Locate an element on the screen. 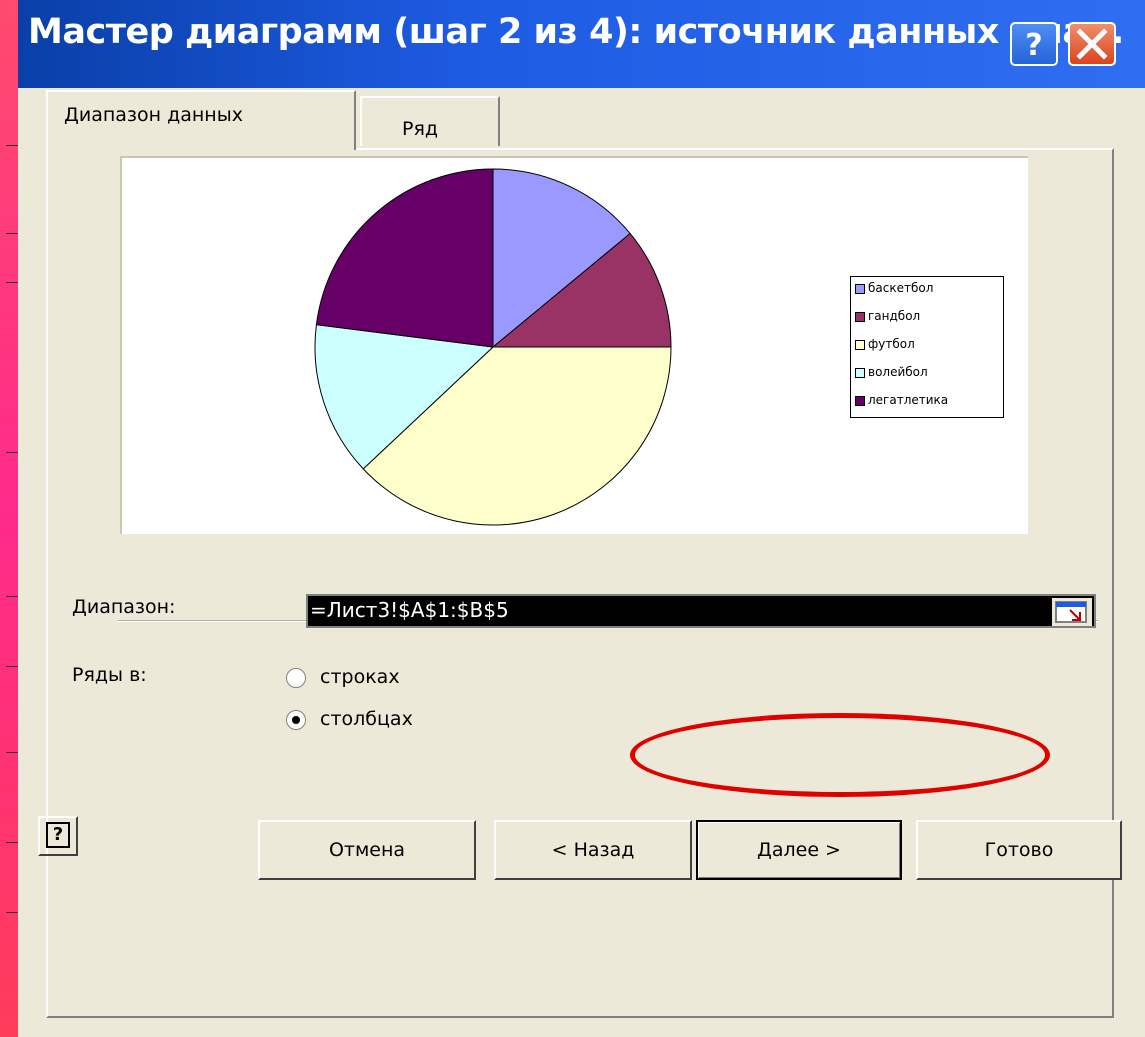 The width and height of the screenshot is (1145, 1037). close-button is located at coordinates (1092, 44).